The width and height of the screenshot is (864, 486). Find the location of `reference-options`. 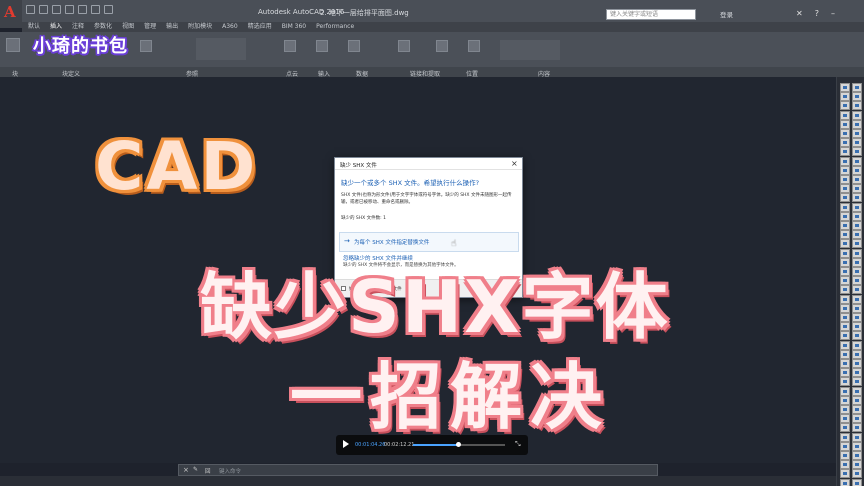

reference-options is located at coordinates (221, 49).